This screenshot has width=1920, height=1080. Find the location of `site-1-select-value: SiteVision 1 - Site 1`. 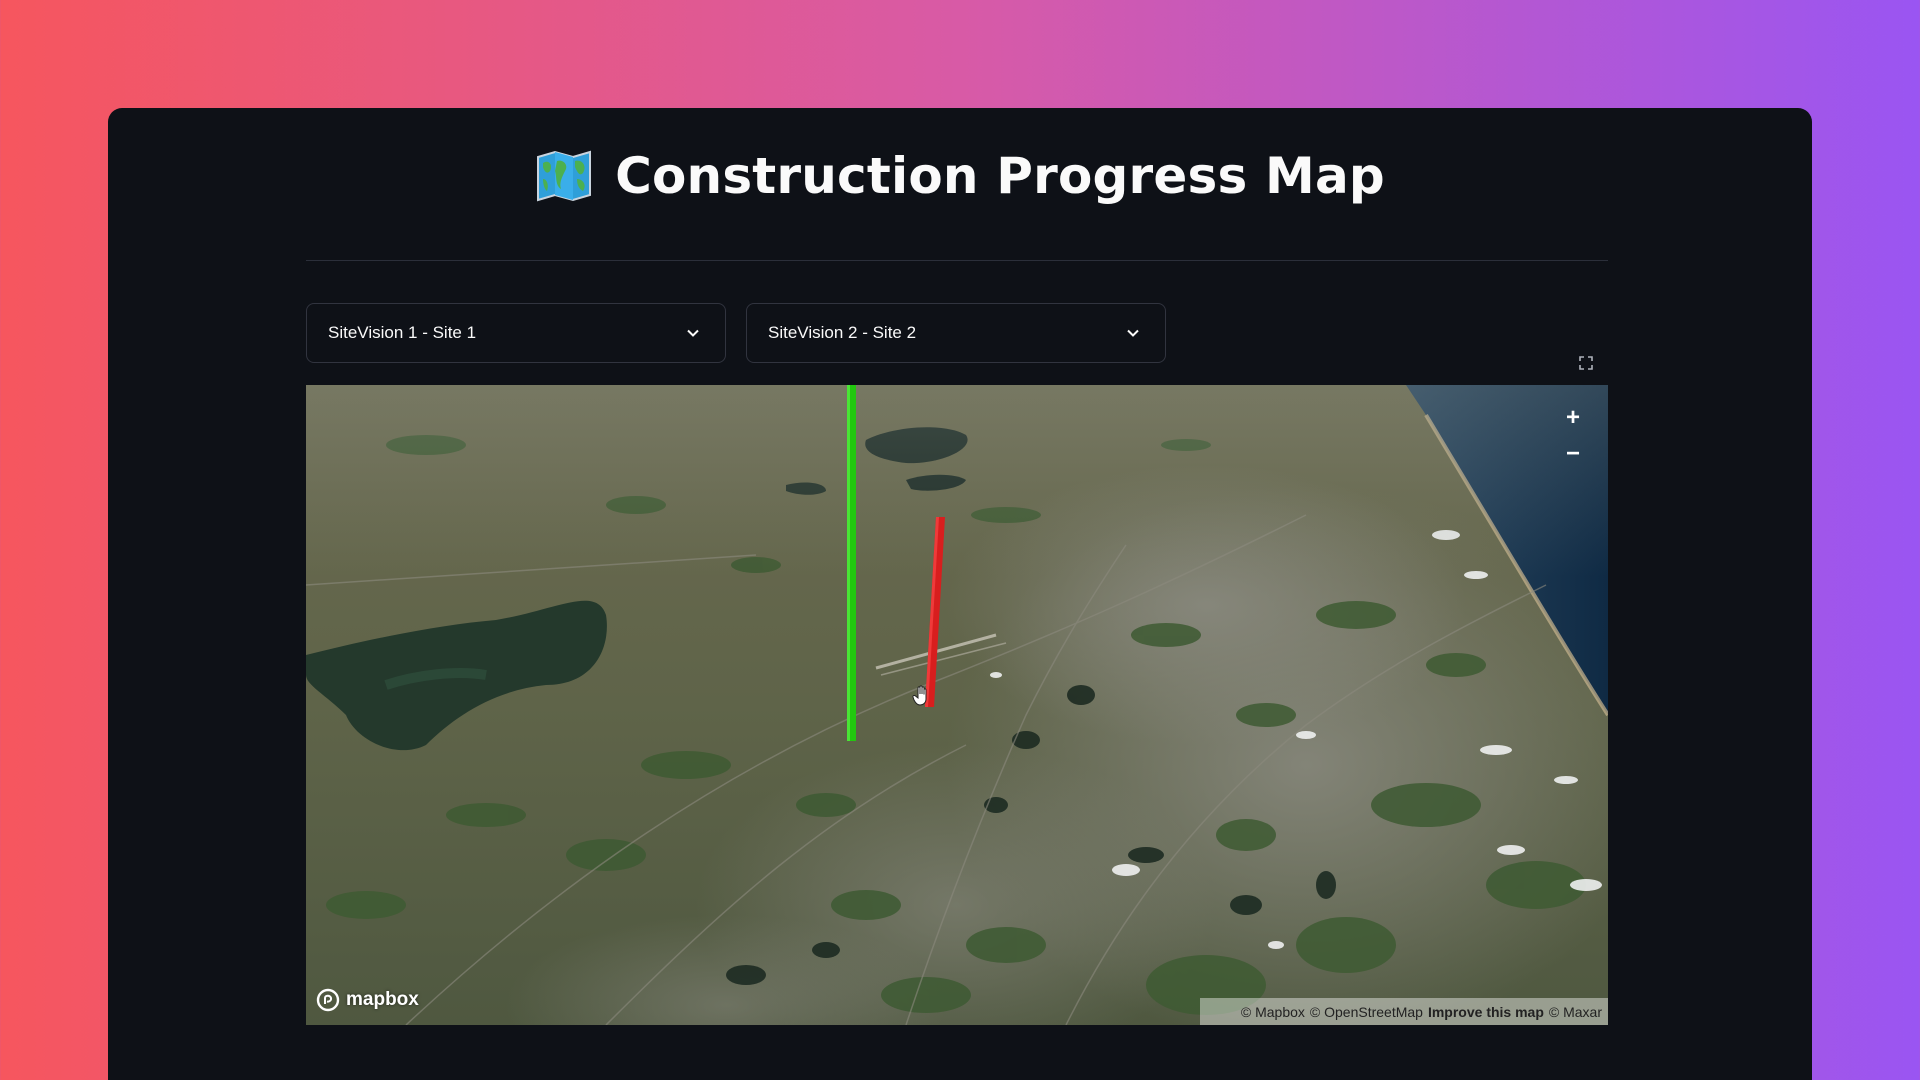

site-1-select-value: SiteVision 1 - Site 1 is located at coordinates (402, 332).